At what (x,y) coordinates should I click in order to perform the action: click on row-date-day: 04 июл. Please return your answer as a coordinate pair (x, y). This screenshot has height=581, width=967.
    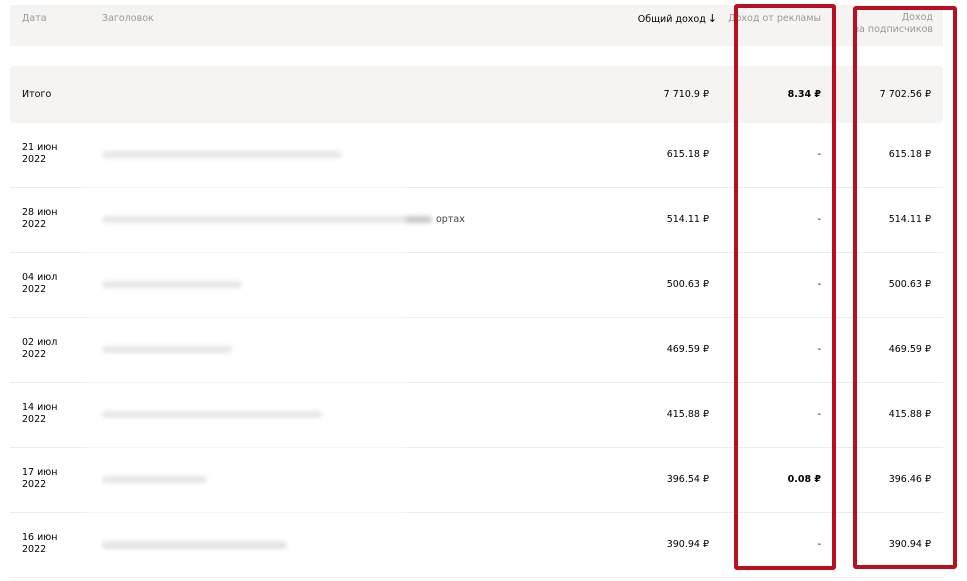
    Looking at the image, I should click on (40, 277).